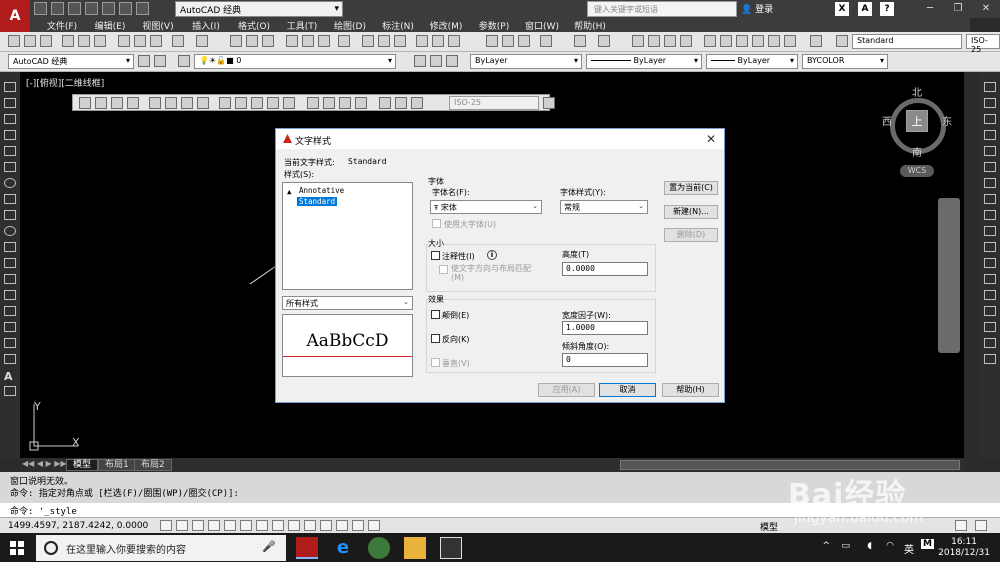 The height and width of the screenshot is (562, 1000). What do you see at coordinates (990, 103) in the screenshot?
I see `copy-object-icon` at bounding box center [990, 103].